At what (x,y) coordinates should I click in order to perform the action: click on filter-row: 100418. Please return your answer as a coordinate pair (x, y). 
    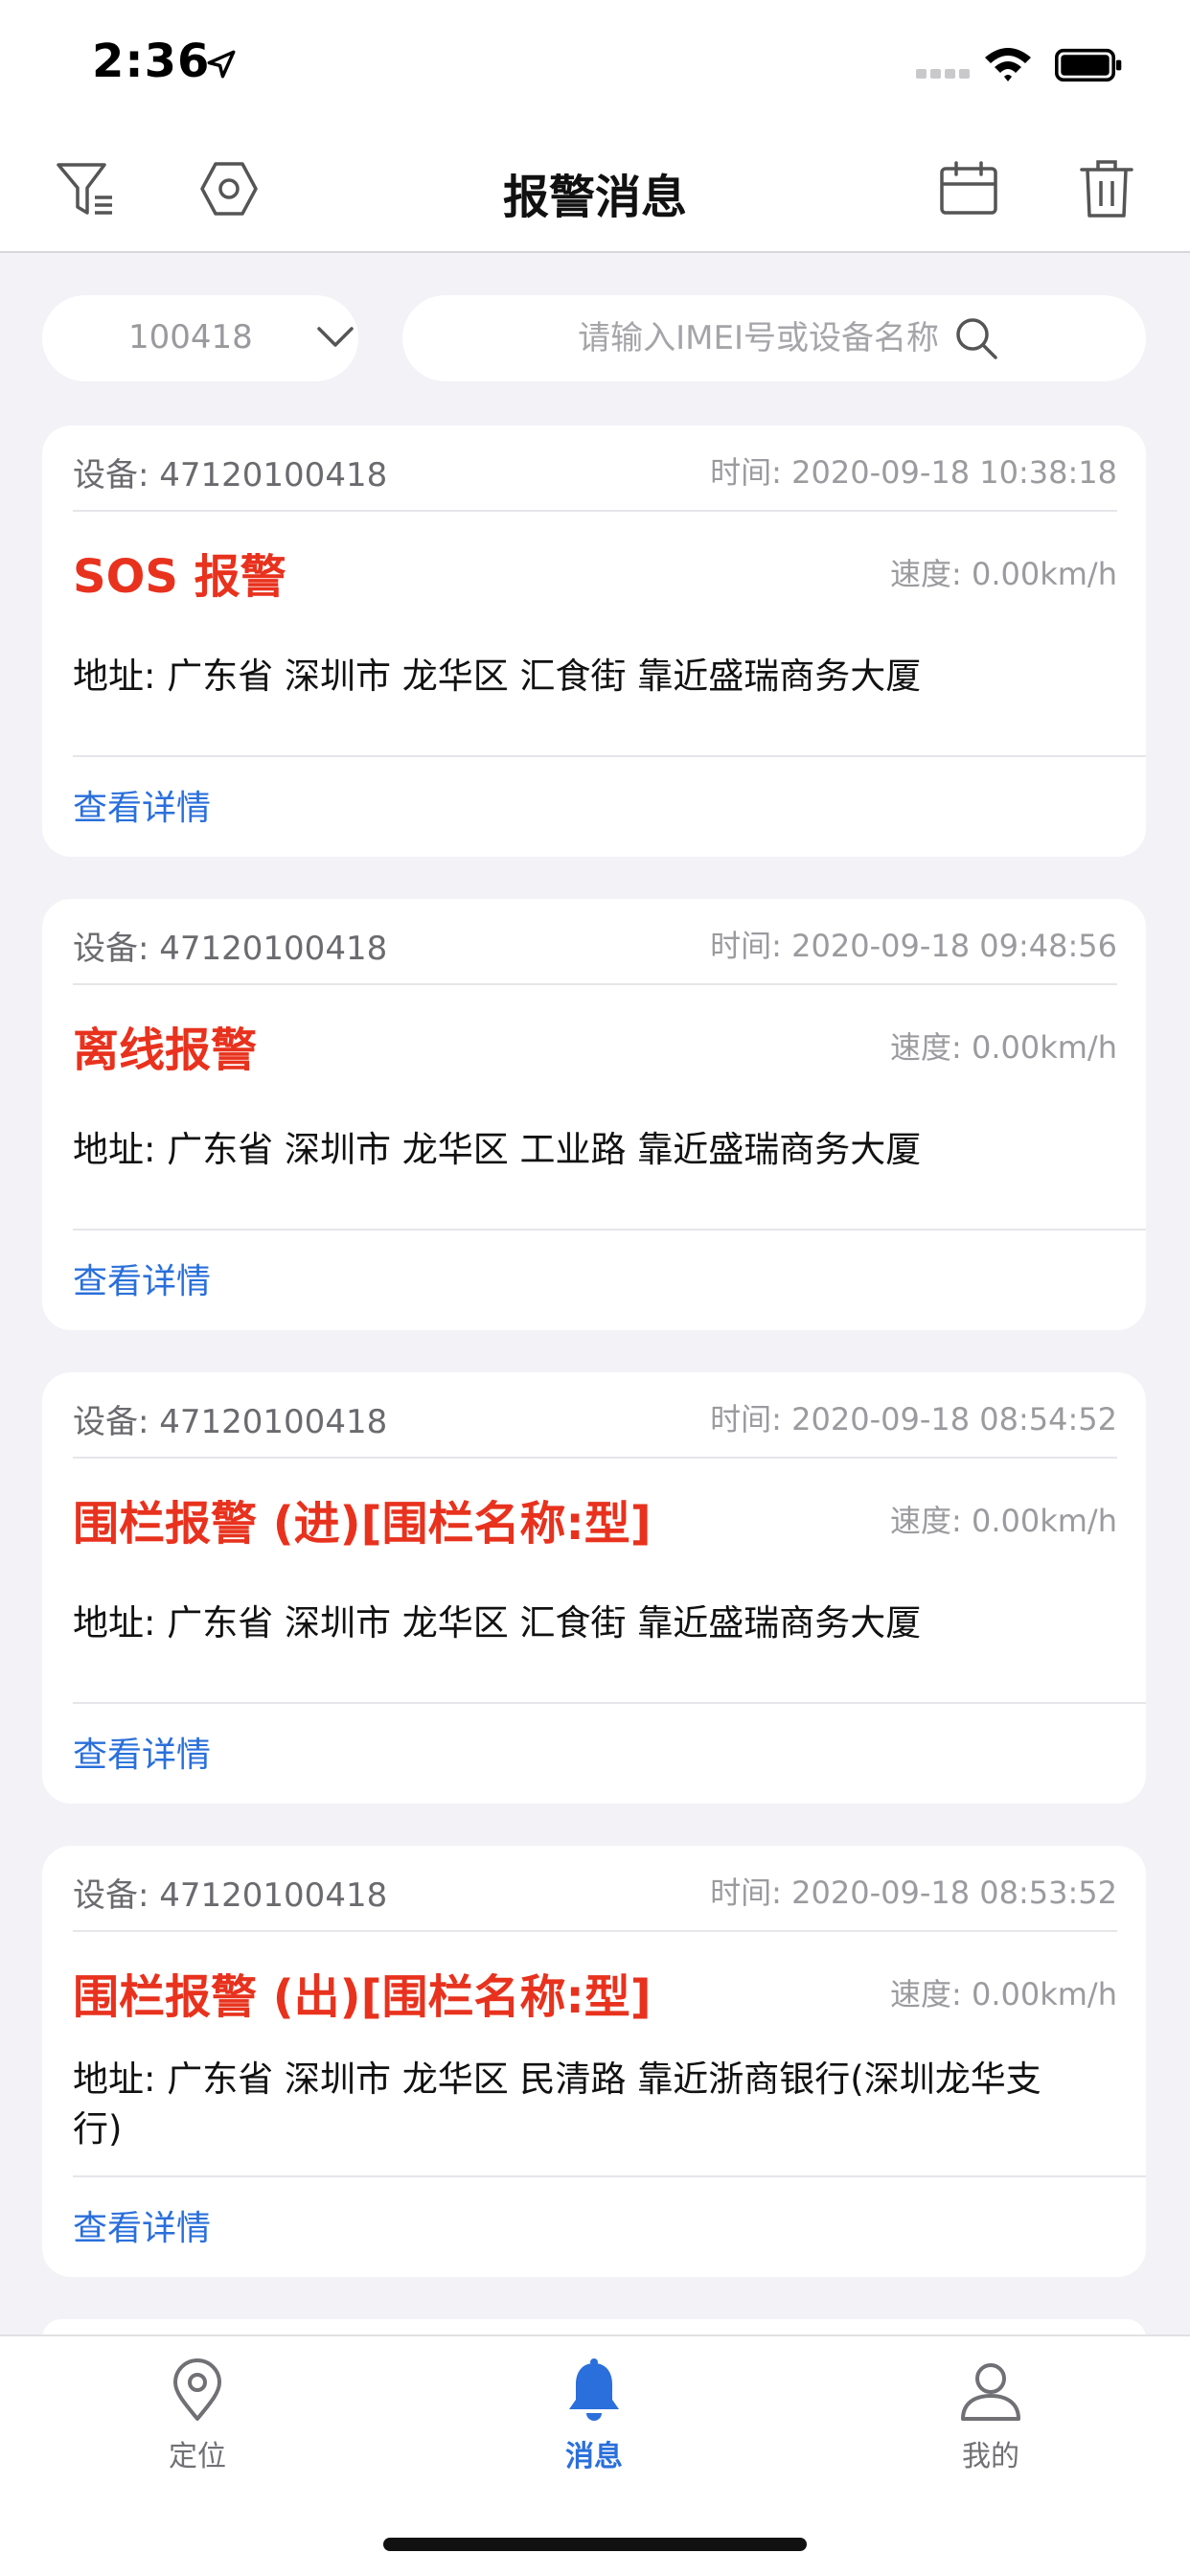
    Looking at the image, I should click on (595, 339).